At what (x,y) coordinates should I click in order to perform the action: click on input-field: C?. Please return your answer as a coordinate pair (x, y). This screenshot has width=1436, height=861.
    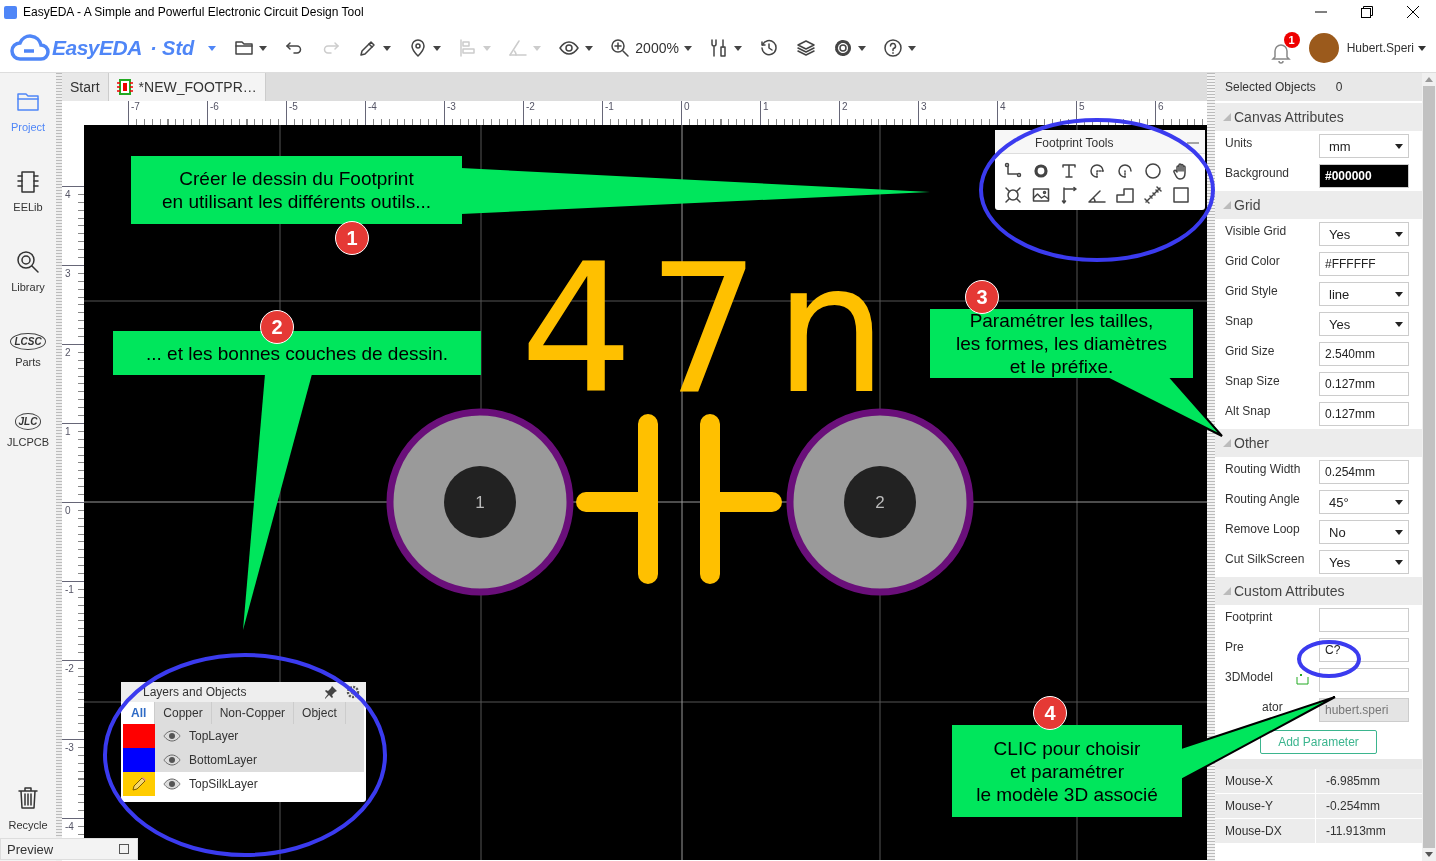
    Looking at the image, I should click on (1364, 650).